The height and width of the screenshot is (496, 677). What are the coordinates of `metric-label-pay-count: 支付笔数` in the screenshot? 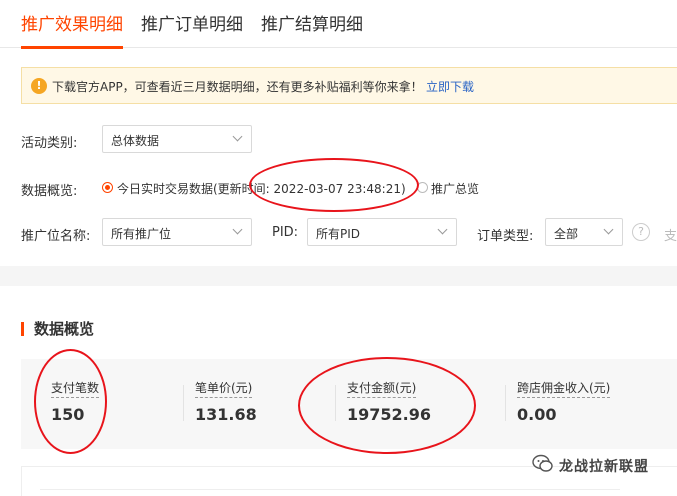 It's located at (75, 388).